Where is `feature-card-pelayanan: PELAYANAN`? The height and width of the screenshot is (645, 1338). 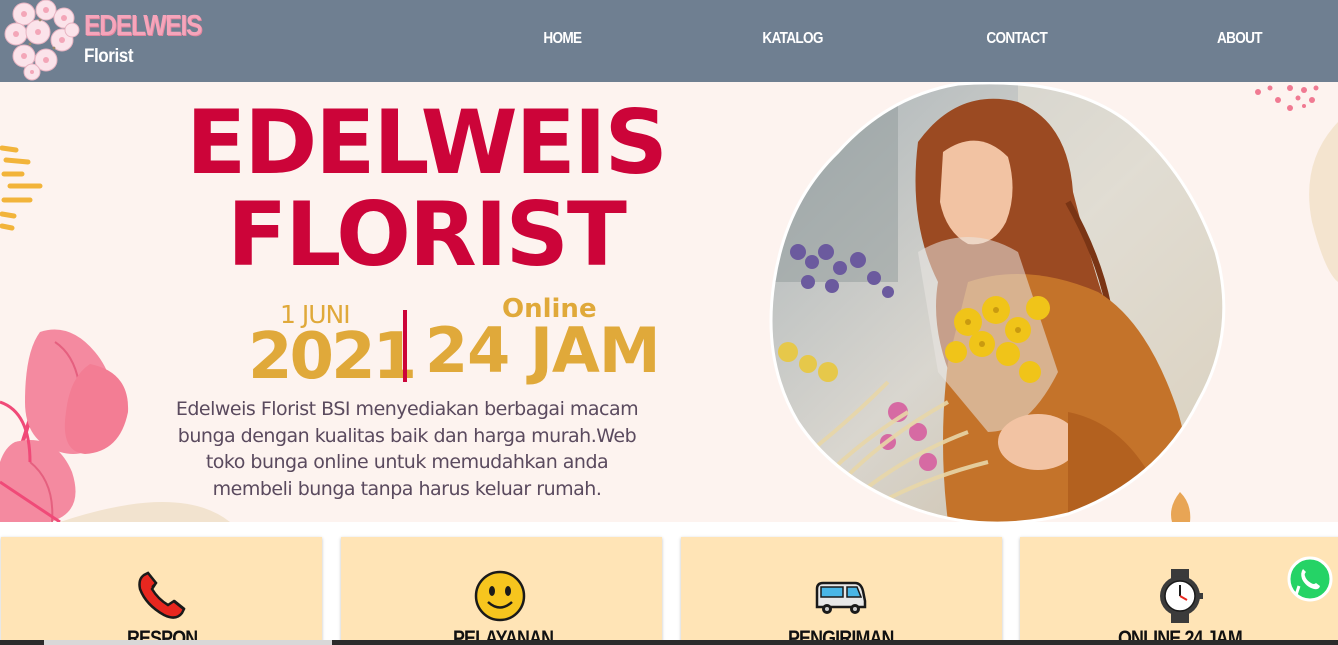 feature-card-pelayanan: PELAYANAN is located at coordinates (501, 591).